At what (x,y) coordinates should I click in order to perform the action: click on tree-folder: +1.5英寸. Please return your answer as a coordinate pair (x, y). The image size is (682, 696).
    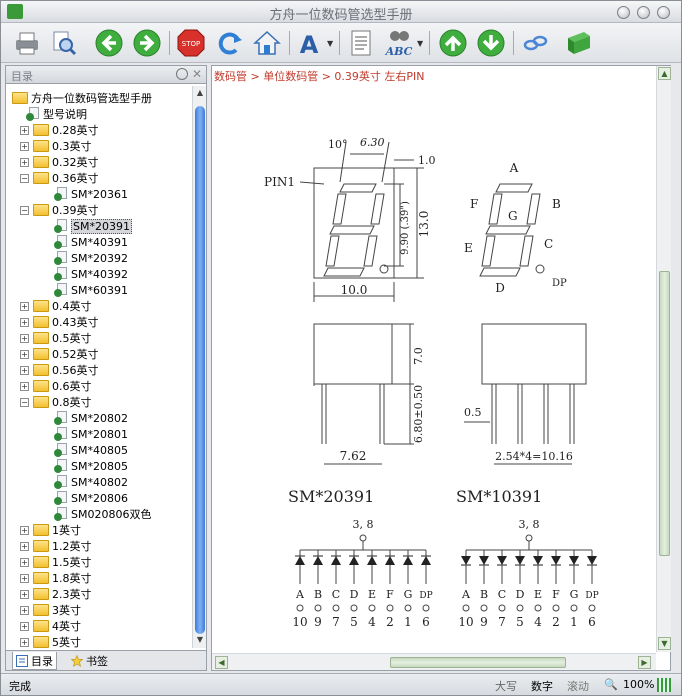
    Looking at the image, I should click on (56, 562).